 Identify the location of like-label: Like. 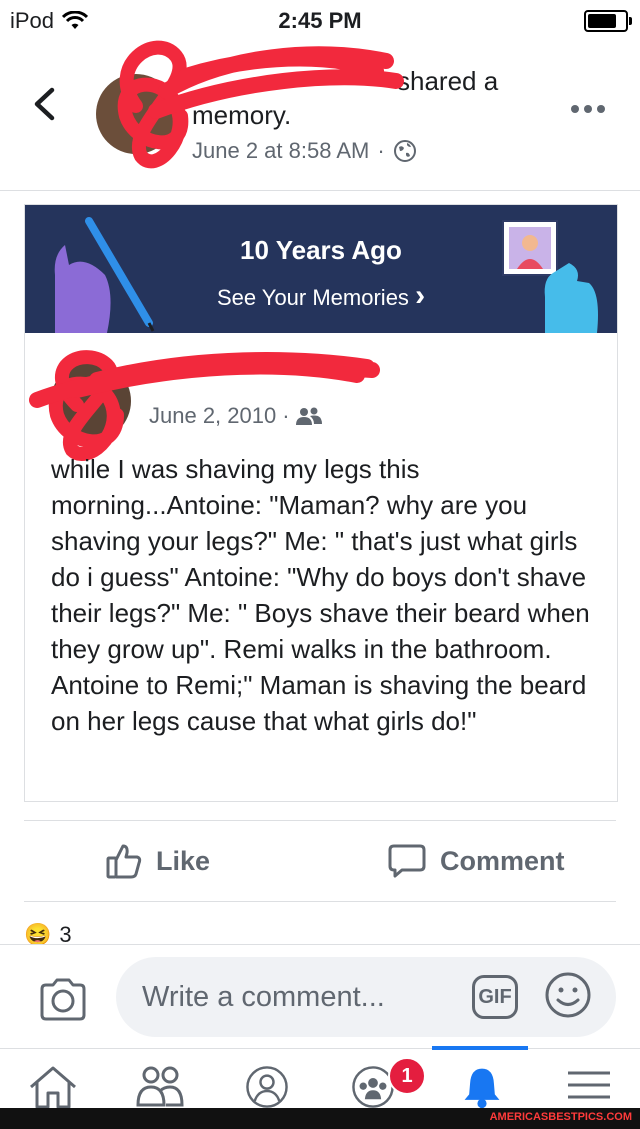
(183, 860).